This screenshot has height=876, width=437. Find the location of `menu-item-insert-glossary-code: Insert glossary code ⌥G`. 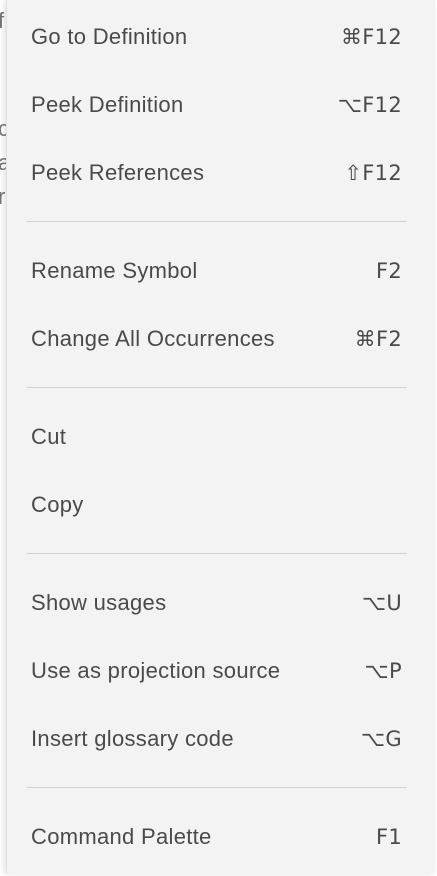

menu-item-insert-glossary-code: Insert glossary code ⌥G is located at coordinates (221, 739).